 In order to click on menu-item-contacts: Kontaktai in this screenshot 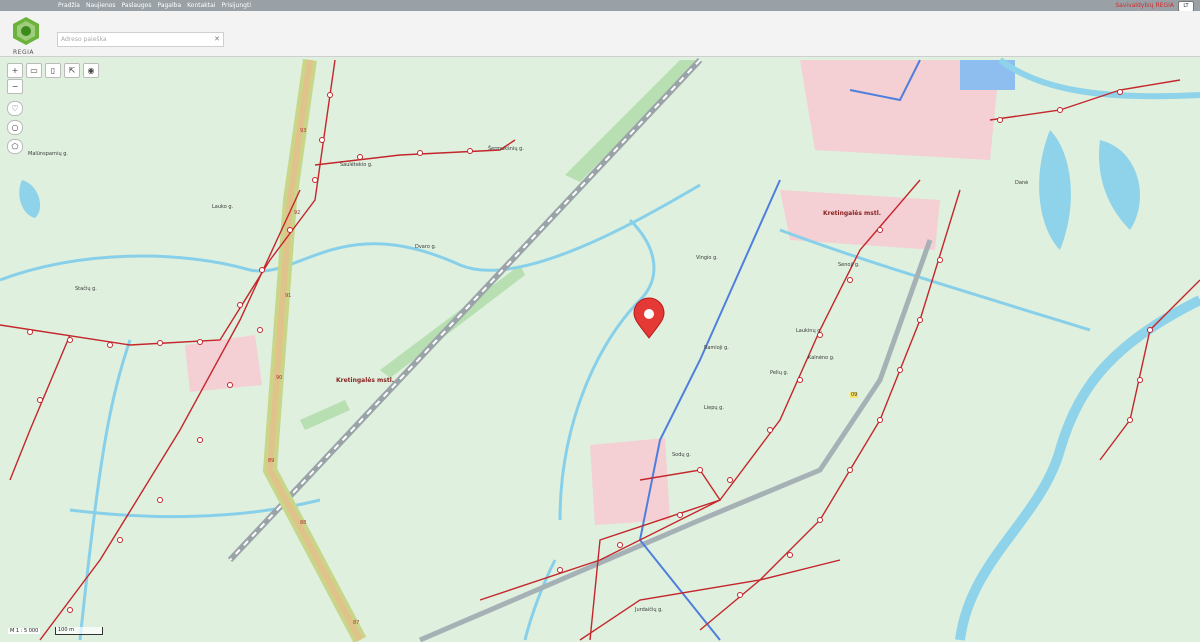, I will do `click(201, 5)`.